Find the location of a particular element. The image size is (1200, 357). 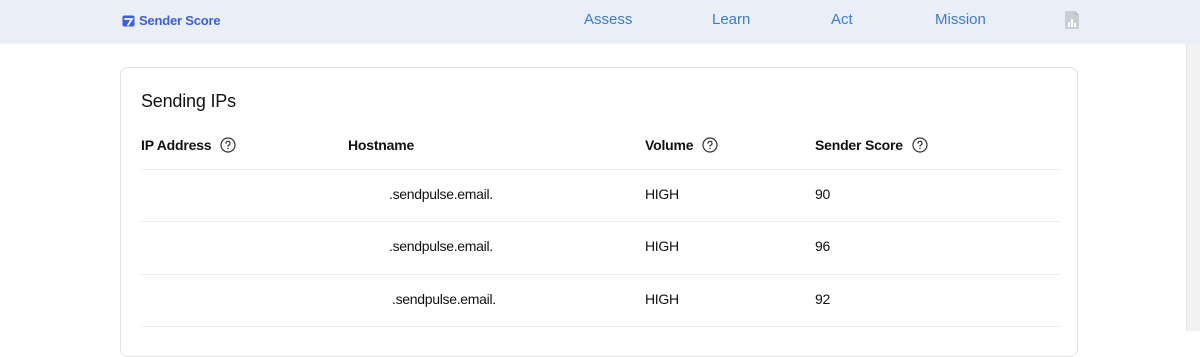

column-header-ip: IP Address is located at coordinates (188, 145).